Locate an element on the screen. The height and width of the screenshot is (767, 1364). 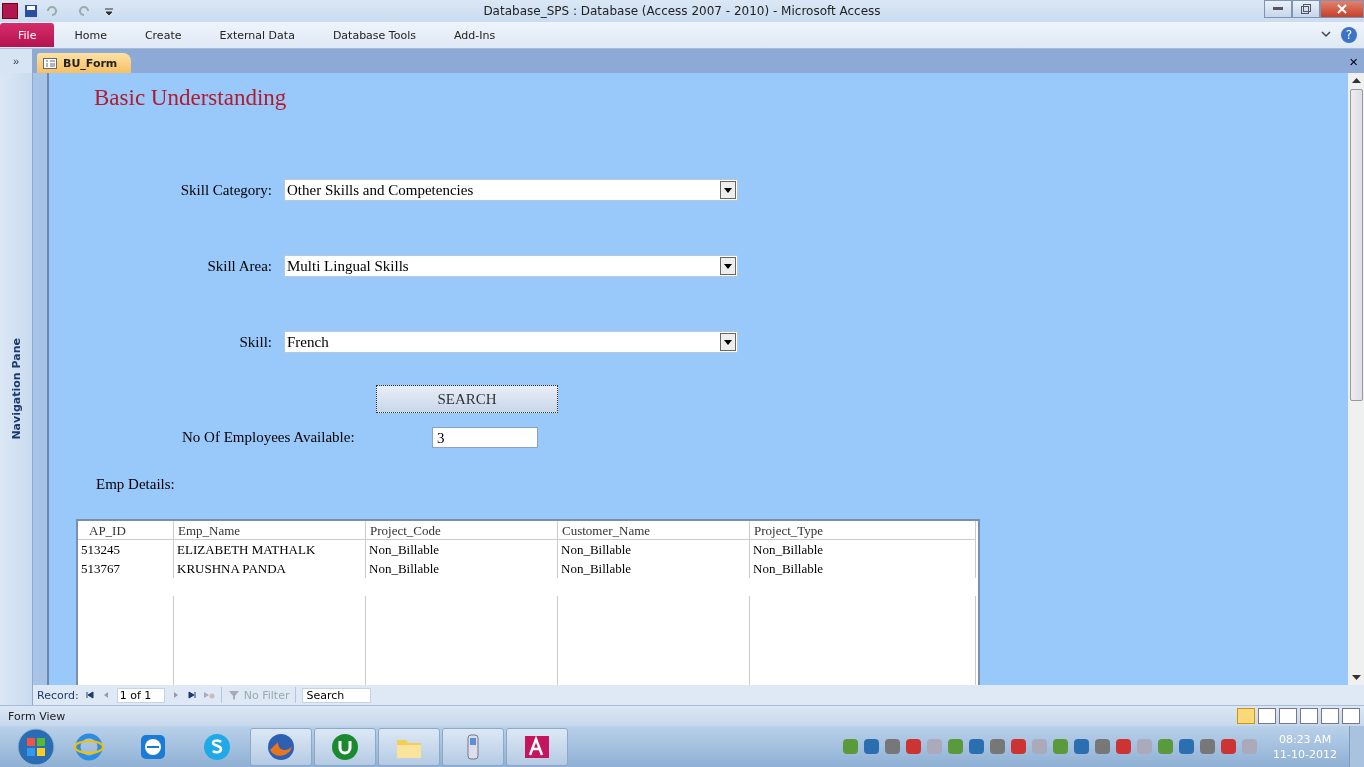
restore-icon is located at coordinates (1306, 9).